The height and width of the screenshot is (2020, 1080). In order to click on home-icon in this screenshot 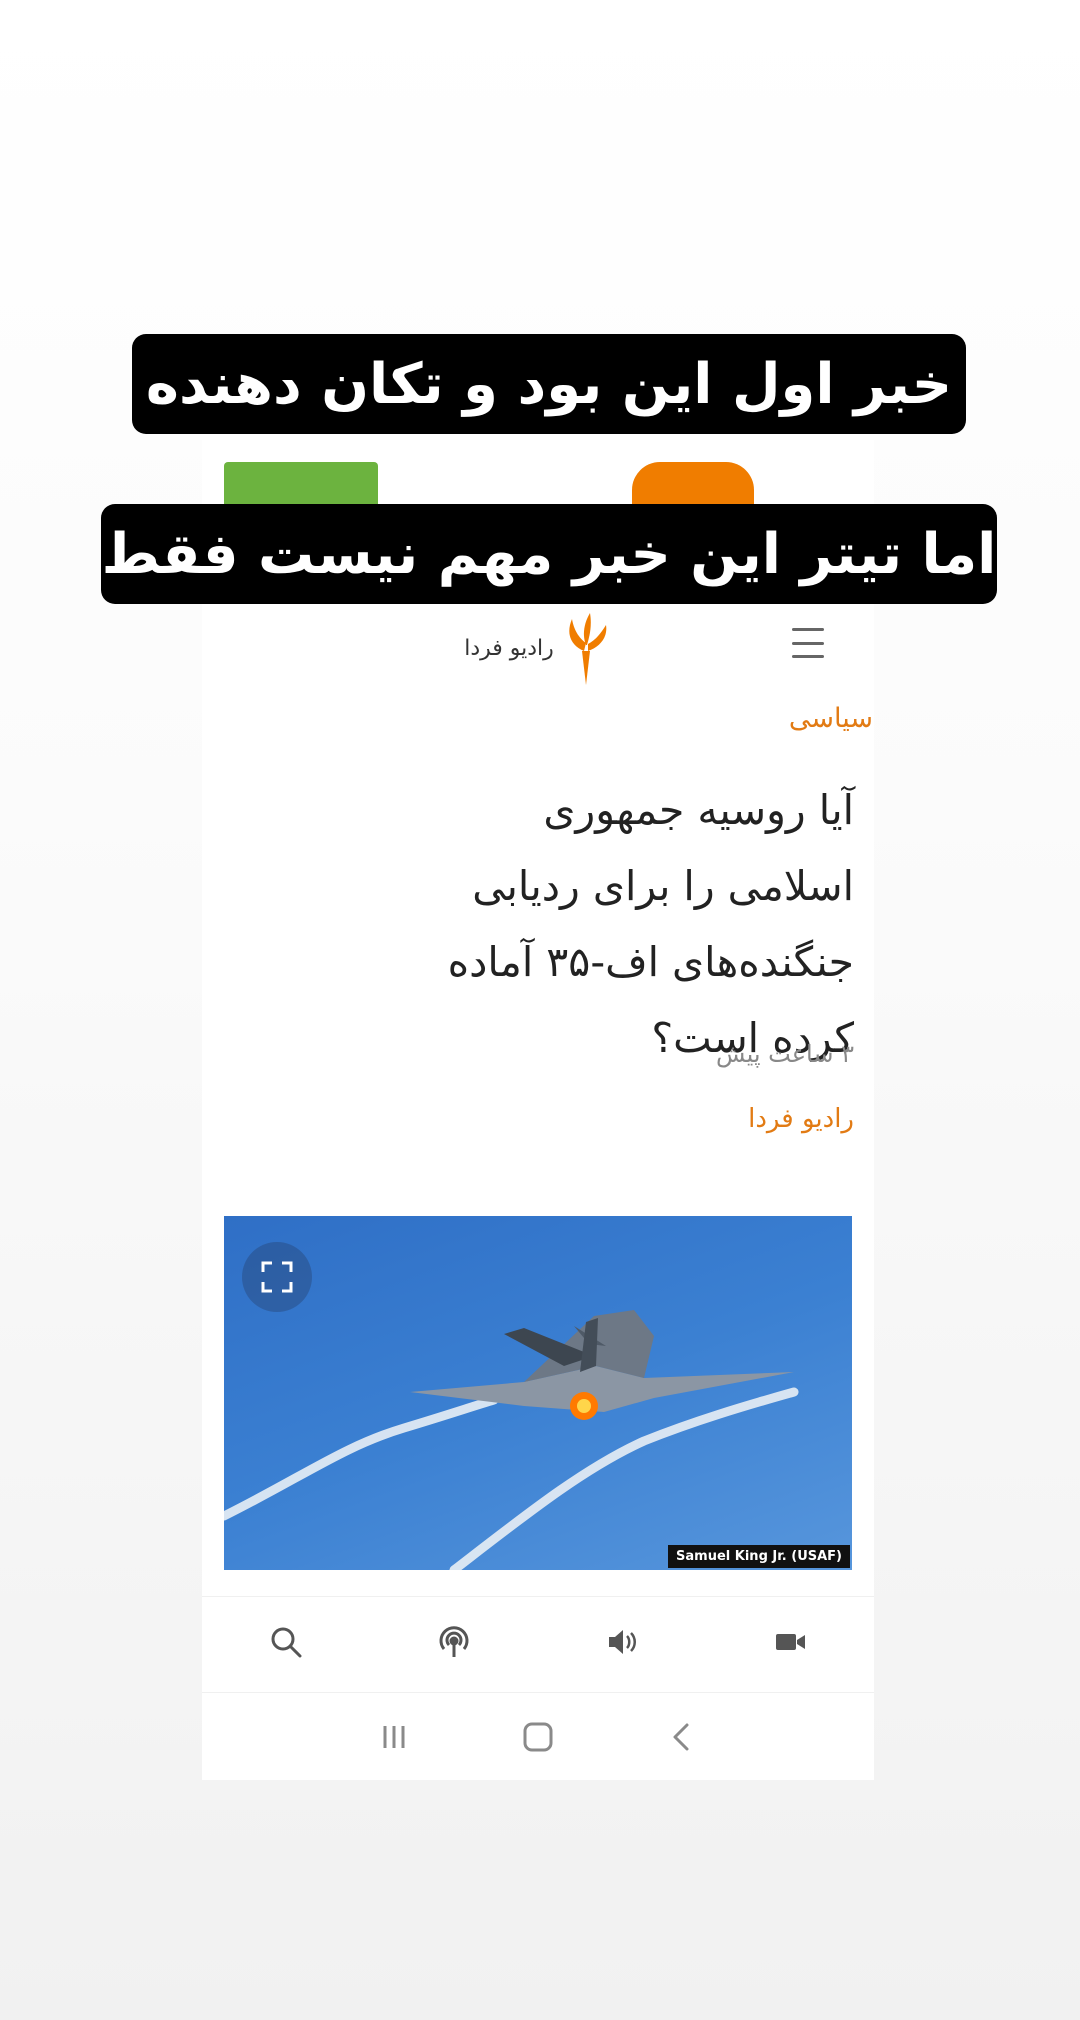, I will do `click(538, 1737)`.